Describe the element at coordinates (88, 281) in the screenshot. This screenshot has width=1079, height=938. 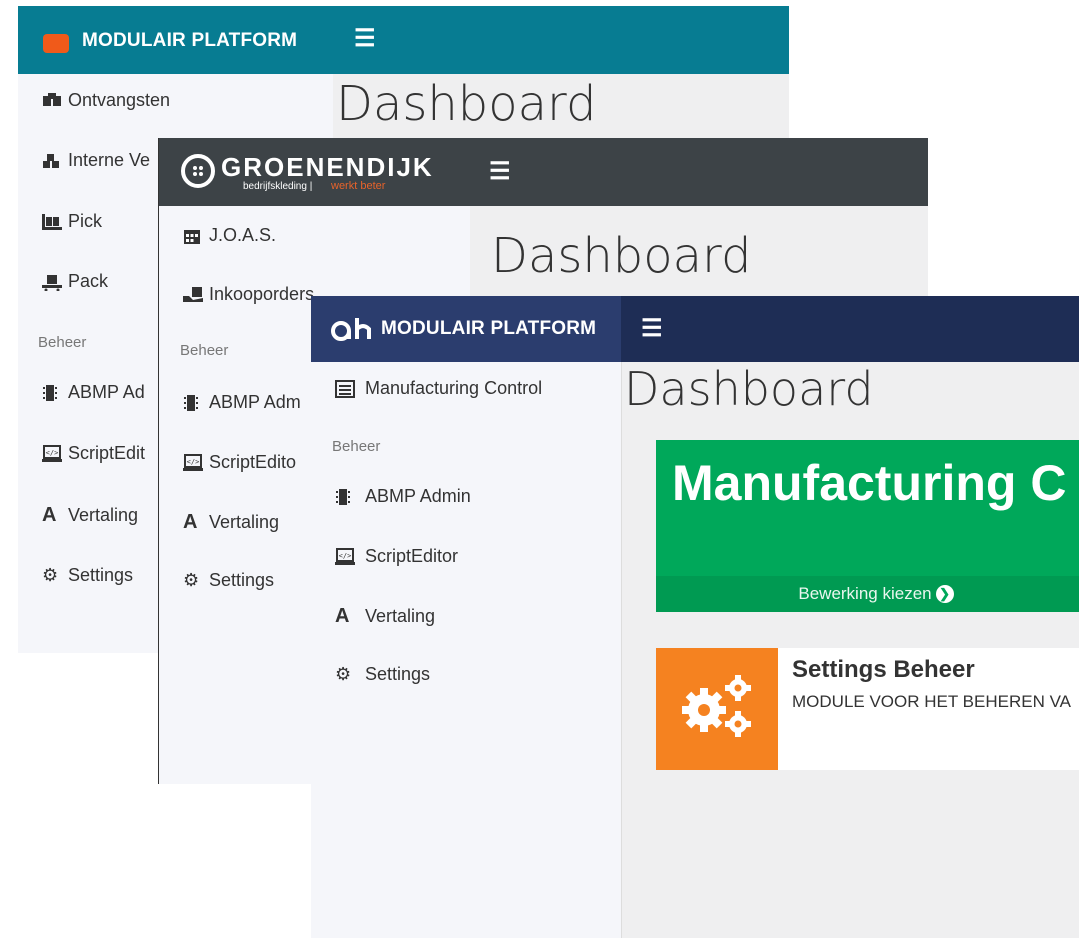
I see `sidebar-item-label: Pack` at that location.